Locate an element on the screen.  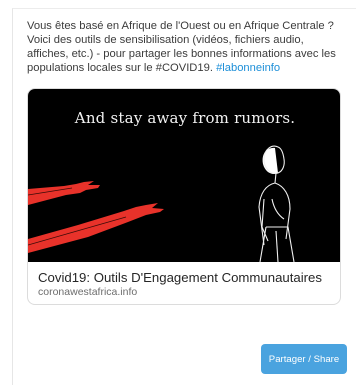
image-caption: And stay away from rumors. is located at coordinates (185, 118).